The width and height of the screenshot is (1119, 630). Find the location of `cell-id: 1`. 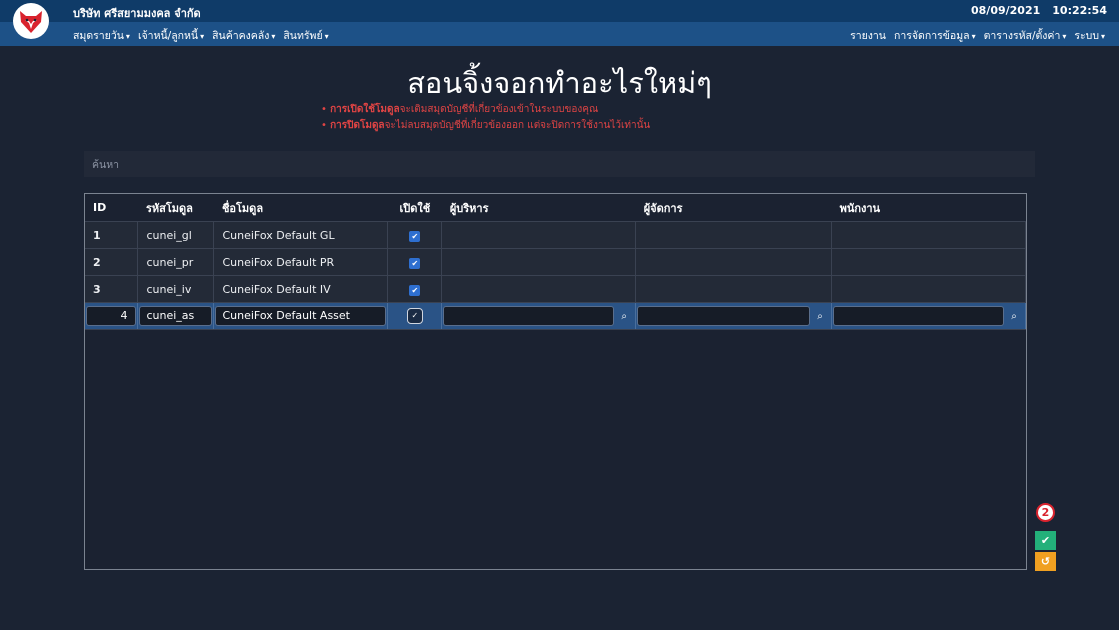

cell-id: 1 is located at coordinates (112, 235).